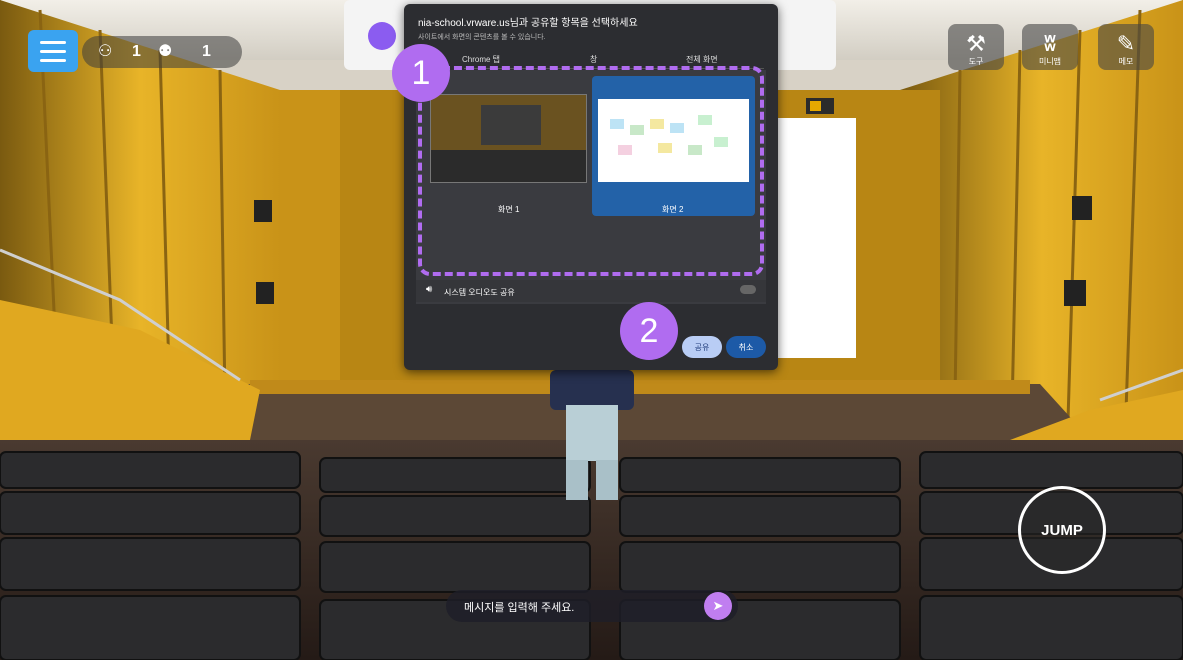 Image resolution: width=1183 pixels, height=660 pixels. I want to click on speaker-icon: 🔊︎, so click(429, 289).